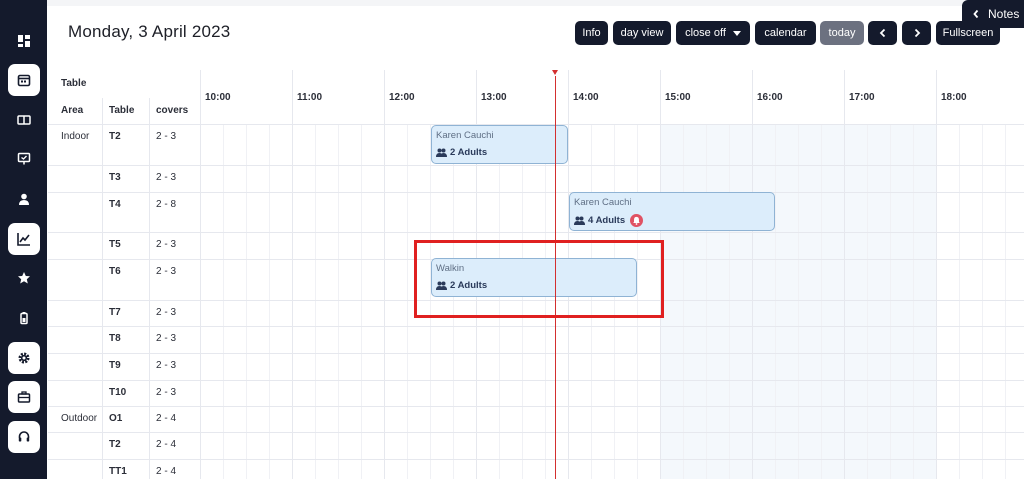 The width and height of the screenshot is (1024, 479). I want to click on nav-book, so click(24, 120).